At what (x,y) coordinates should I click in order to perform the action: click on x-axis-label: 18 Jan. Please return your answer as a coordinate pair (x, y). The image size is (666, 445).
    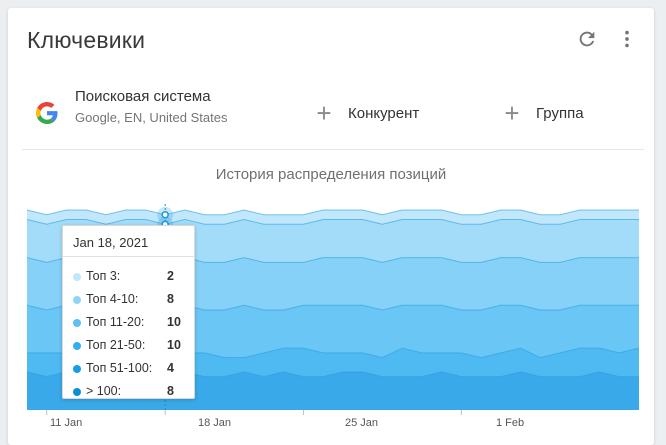
    Looking at the image, I should click on (215, 423).